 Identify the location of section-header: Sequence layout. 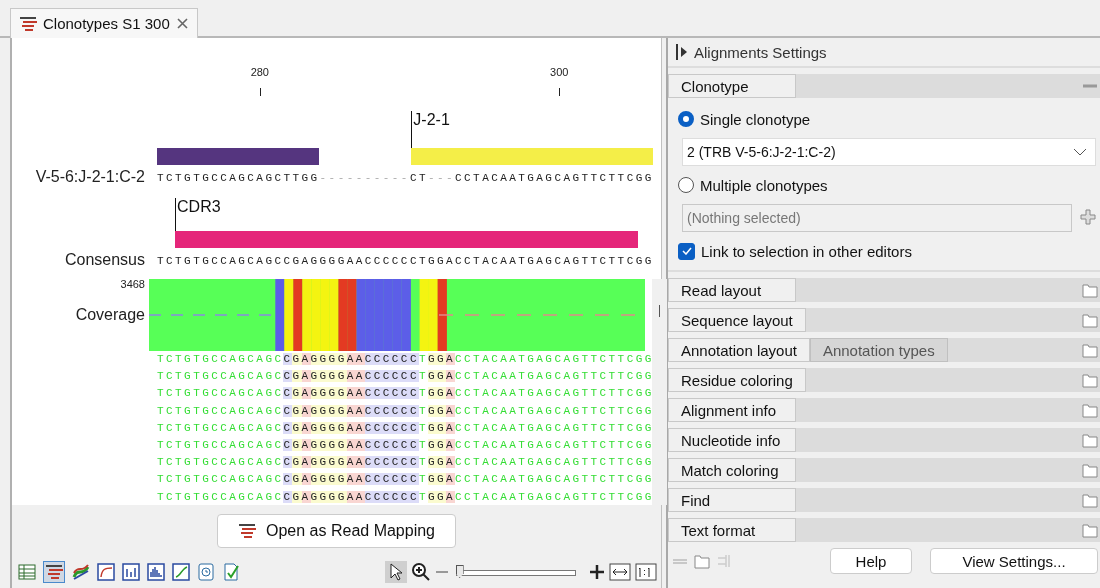
(737, 320).